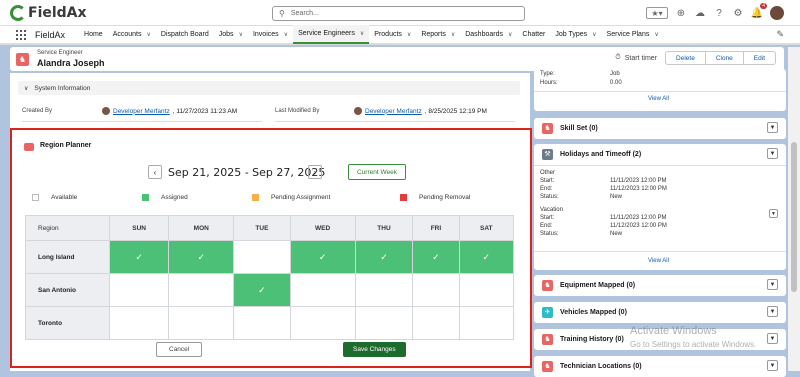 This screenshot has width=800, height=377. I want to click on system-information-section: ∨ System Information, so click(269, 88).